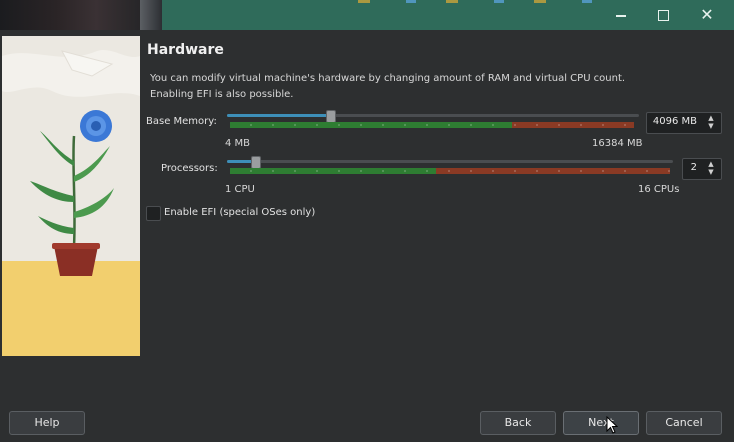  What do you see at coordinates (702, 169) in the screenshot?
I see `processors-spinbox: 2 ▲ ▼` at bounding box center [702, 169].